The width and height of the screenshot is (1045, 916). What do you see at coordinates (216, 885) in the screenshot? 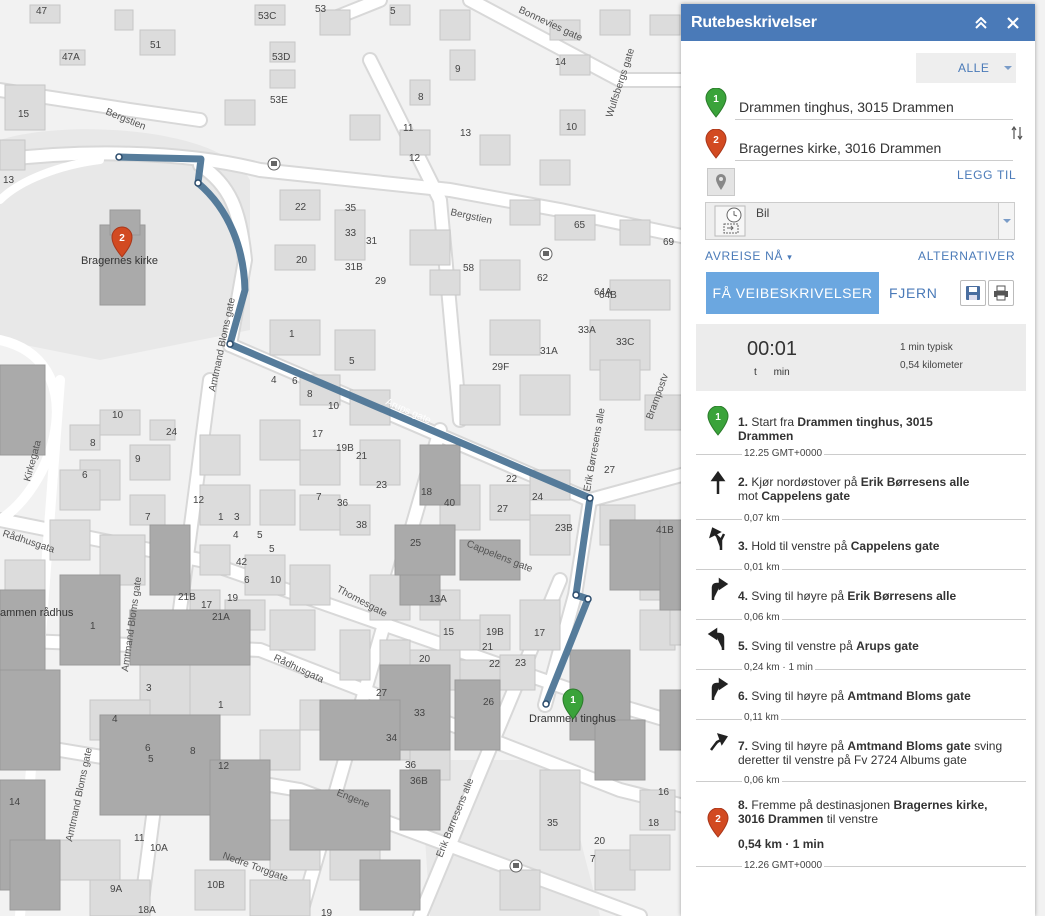
I see `house-number-label: 10B` at bounding box center [216, 885].